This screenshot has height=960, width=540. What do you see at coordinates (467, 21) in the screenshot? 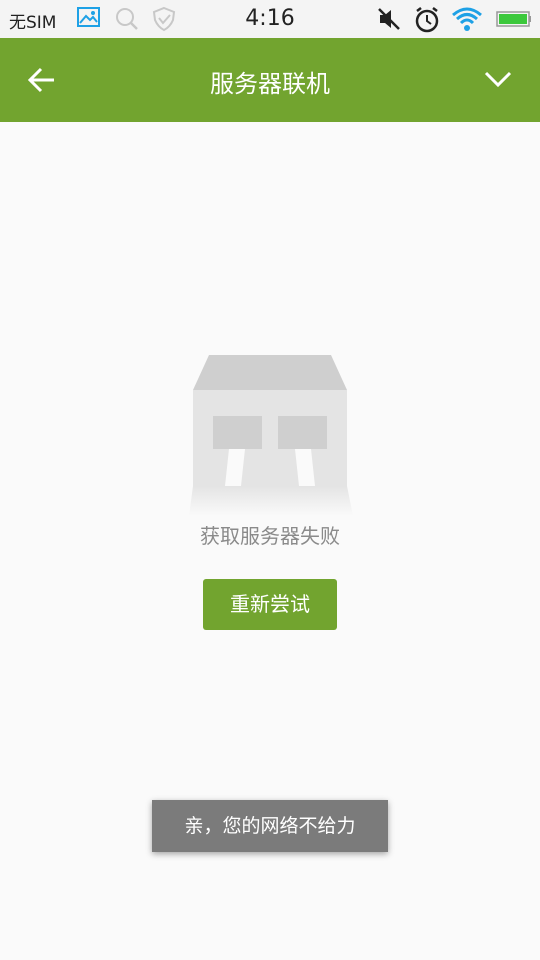
I see `wifi-icon` at bounding box center [467, 21].